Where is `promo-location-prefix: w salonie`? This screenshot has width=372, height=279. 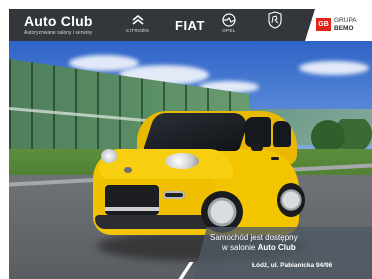 promo-location-prefix: w salonie is located at coordinates (240, 247).